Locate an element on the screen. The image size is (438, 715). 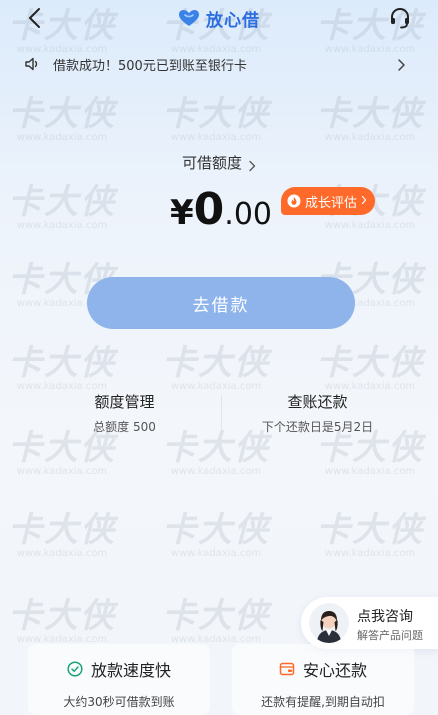
card-title: 查账还款 is located at coordinates (317, 402).